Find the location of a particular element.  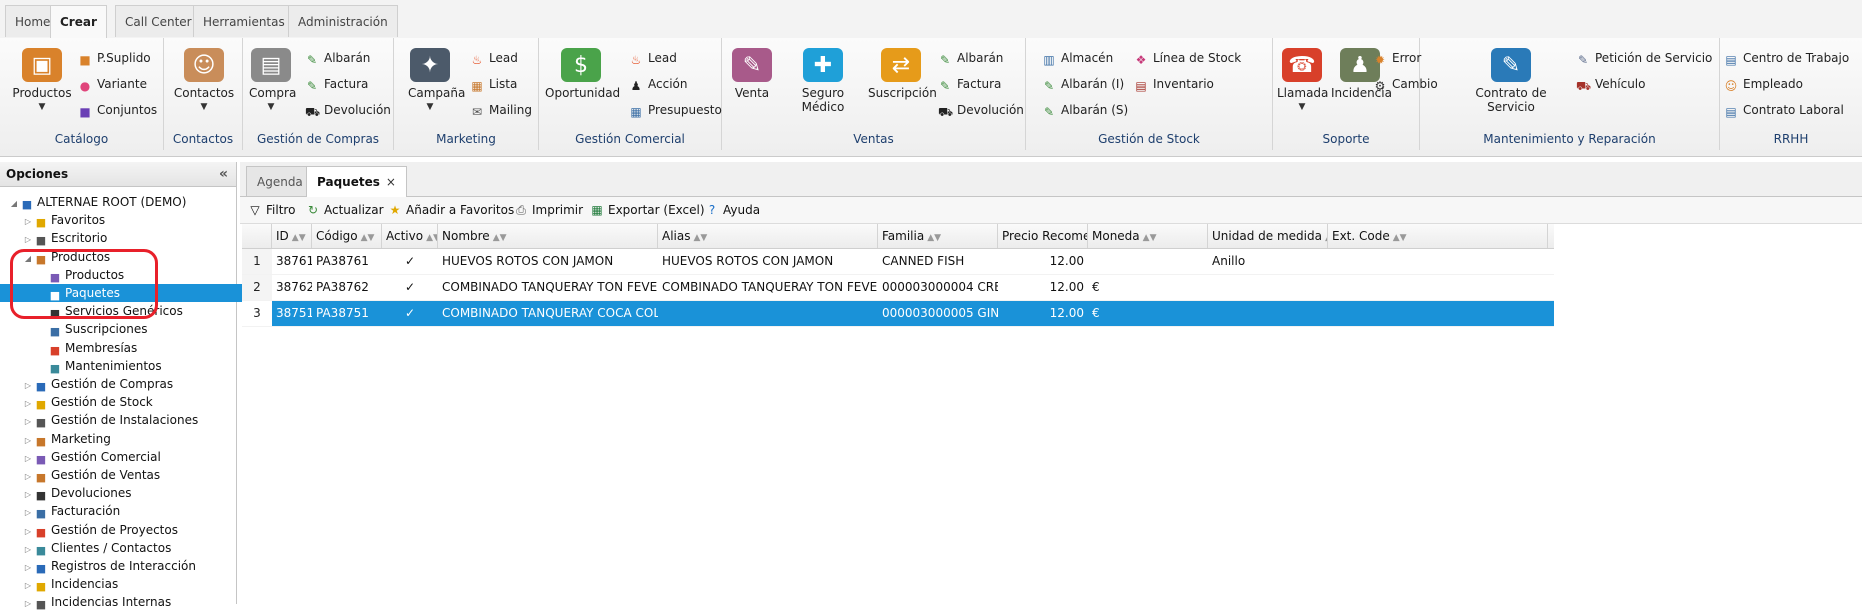

error-button: ✹ Error is located at coordinates (1397, 58).